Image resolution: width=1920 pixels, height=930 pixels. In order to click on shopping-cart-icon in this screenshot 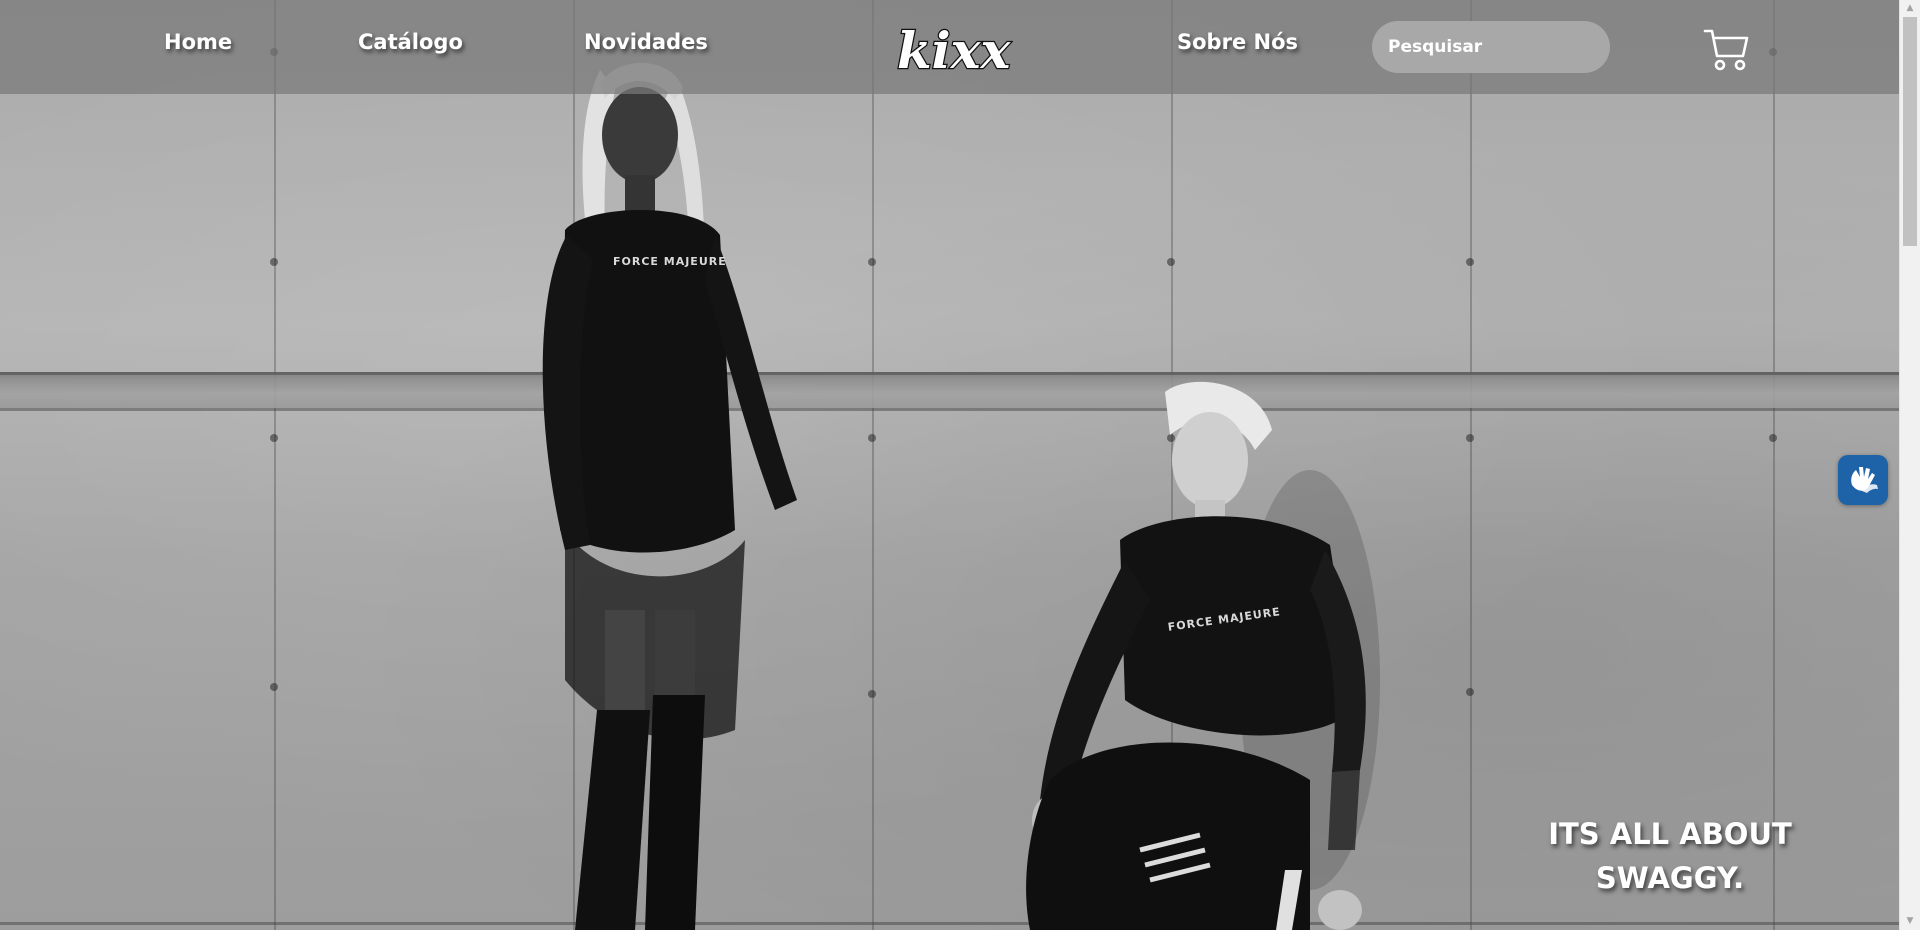, I will do `click(1726, 49)`.